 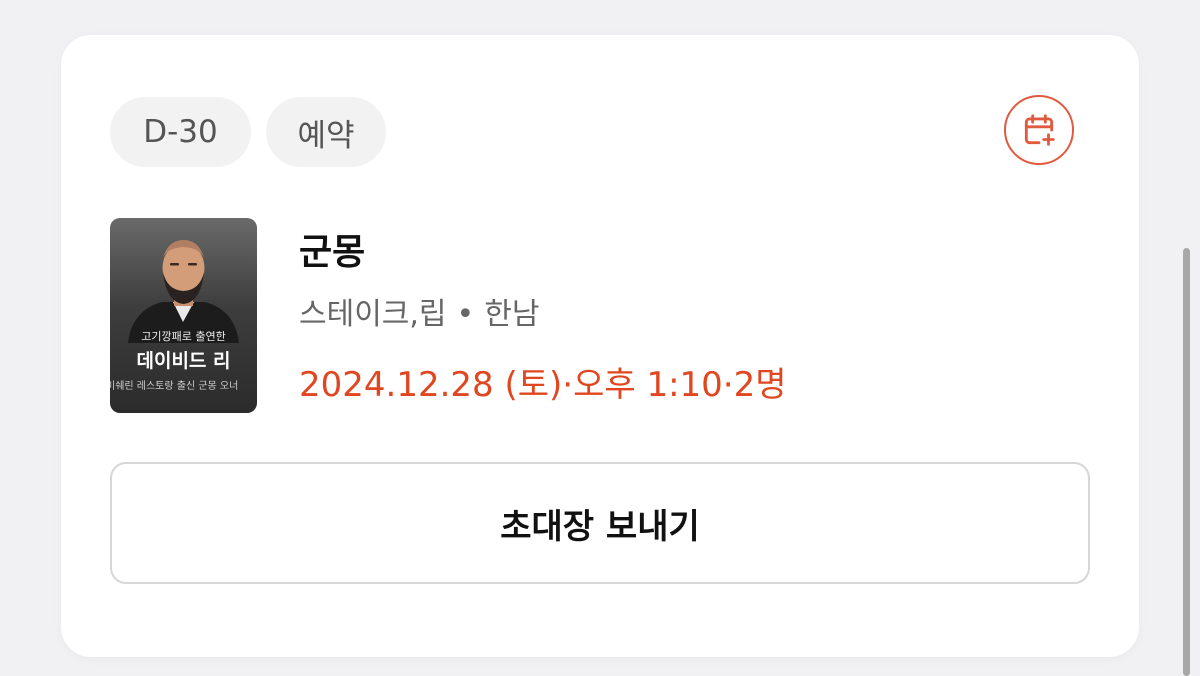 What do you see at coordinates (332, 249) in the screenshot?
I see `restaurant-name: 군몽` at bounding box center [332, 249].